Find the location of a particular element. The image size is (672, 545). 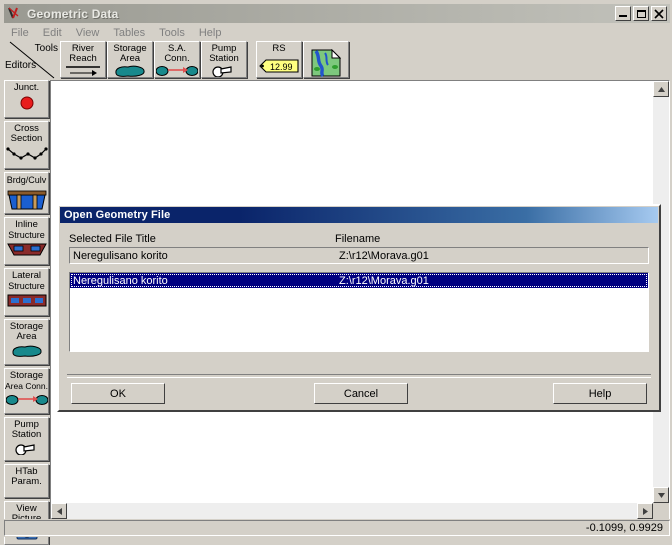

menu-help: Help is located at coordinates (210, 33).